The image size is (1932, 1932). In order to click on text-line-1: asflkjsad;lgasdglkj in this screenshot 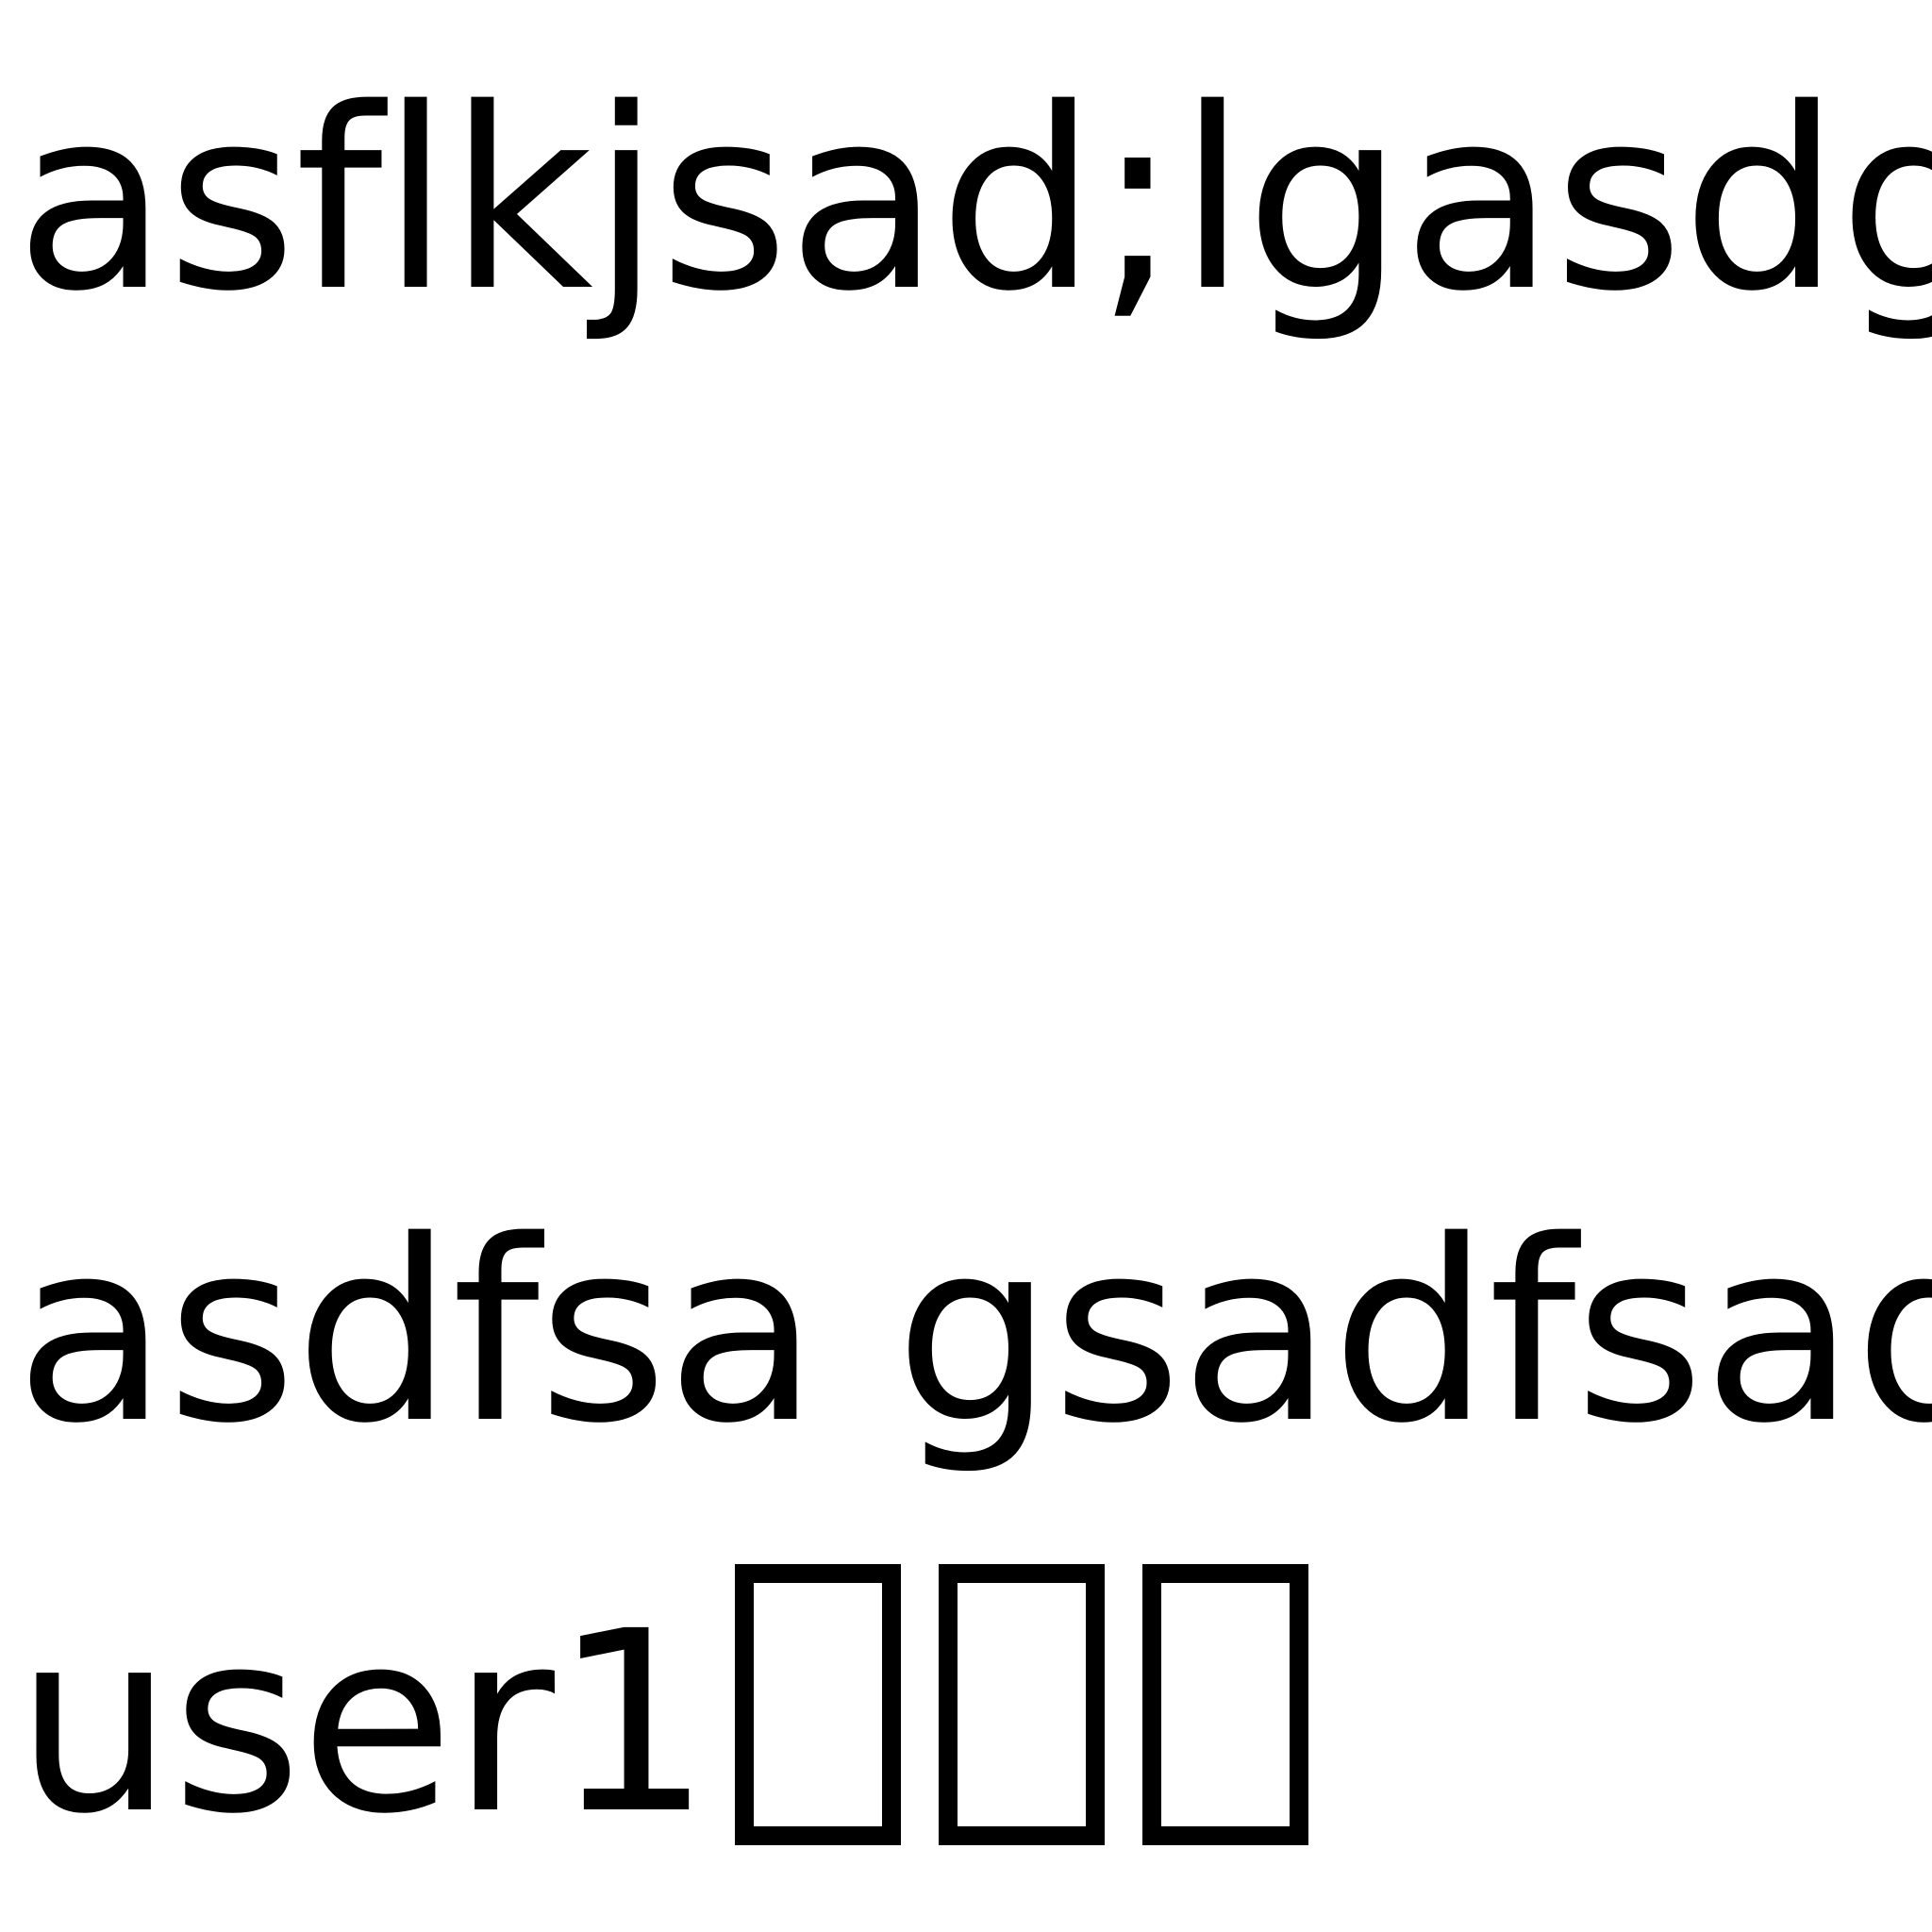, I will do `click(974, 201)`.